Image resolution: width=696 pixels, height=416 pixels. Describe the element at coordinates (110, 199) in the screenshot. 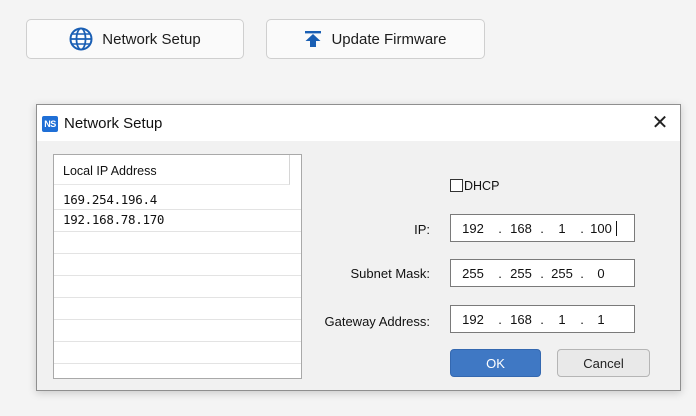

I see `list-item: 169.254.196.4` at that location.